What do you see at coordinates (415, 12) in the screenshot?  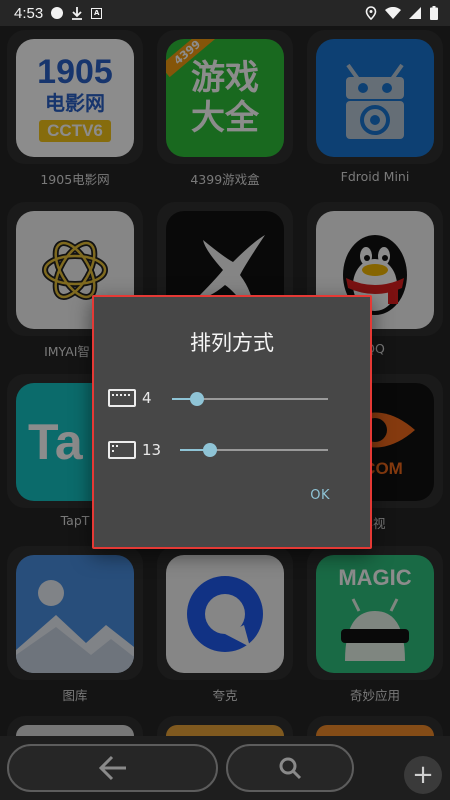 I see `signal-icon` at bounding box center [415, 12].